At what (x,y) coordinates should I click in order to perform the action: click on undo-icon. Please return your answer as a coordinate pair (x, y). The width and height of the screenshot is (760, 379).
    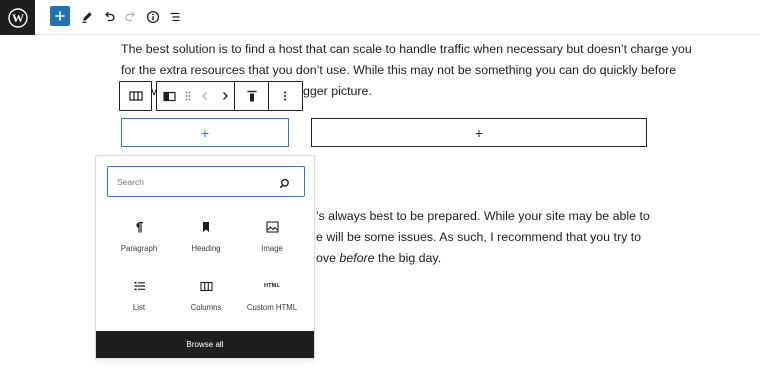
    Looking at the image, I should click on (110, 16).